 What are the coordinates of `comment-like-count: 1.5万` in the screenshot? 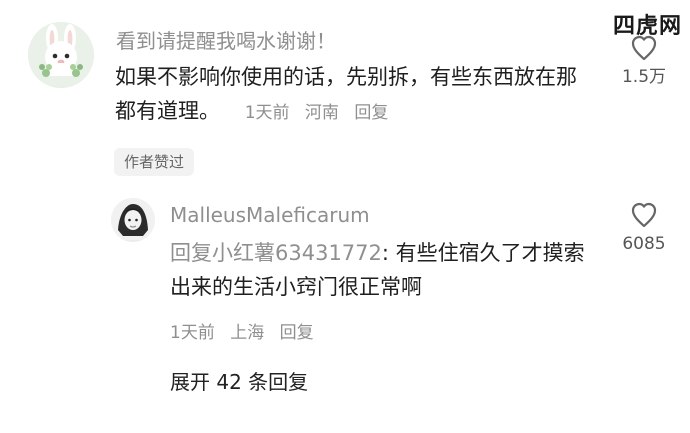 It's located at (644, 77).